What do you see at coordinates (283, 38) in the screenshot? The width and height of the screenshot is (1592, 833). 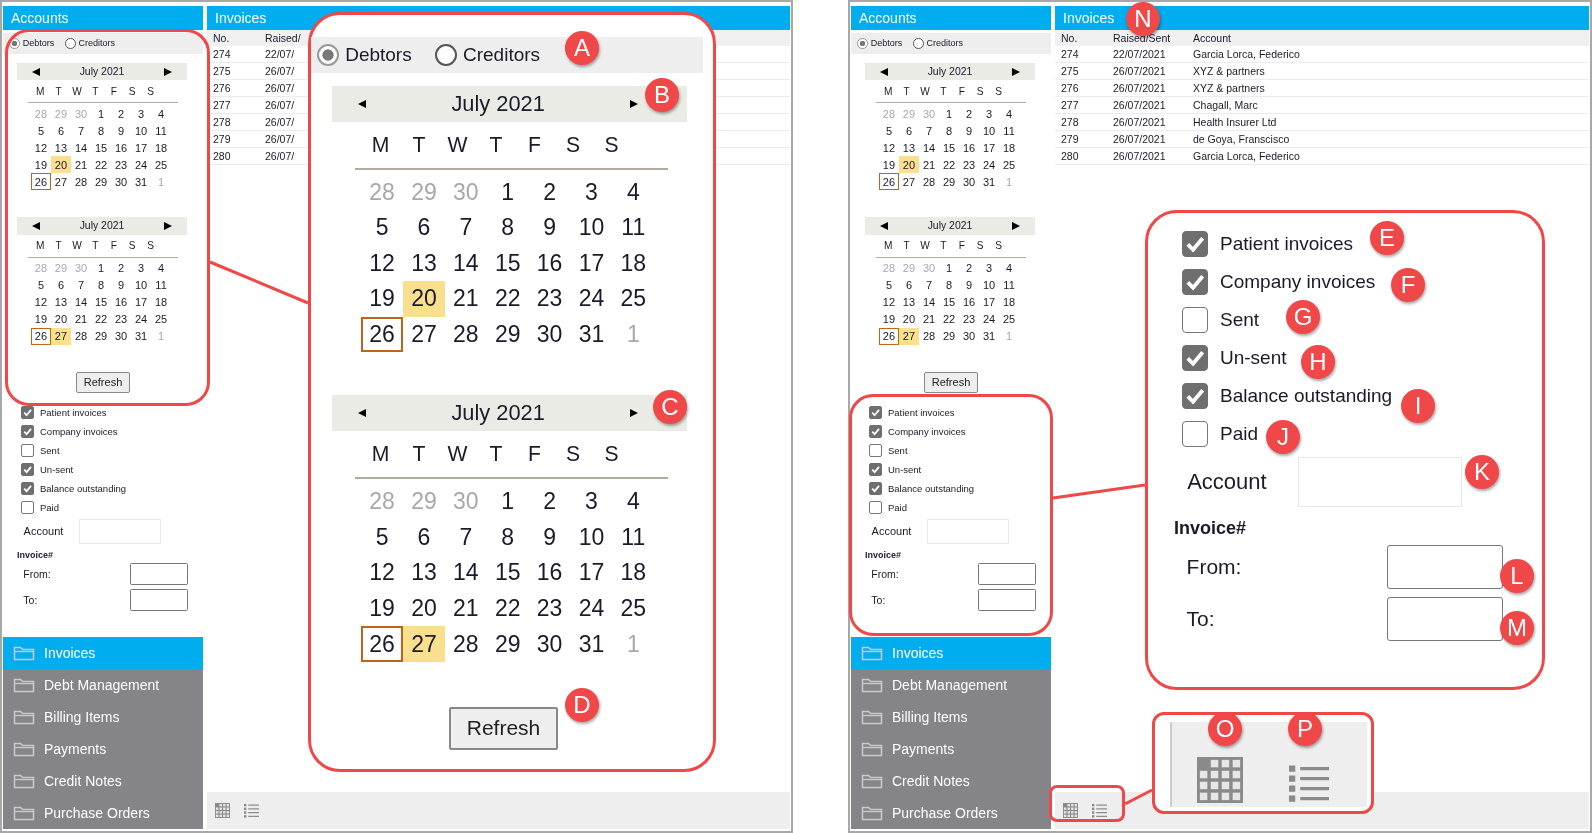 I see `column-header: Raised/` at bounding box center [283, 38].